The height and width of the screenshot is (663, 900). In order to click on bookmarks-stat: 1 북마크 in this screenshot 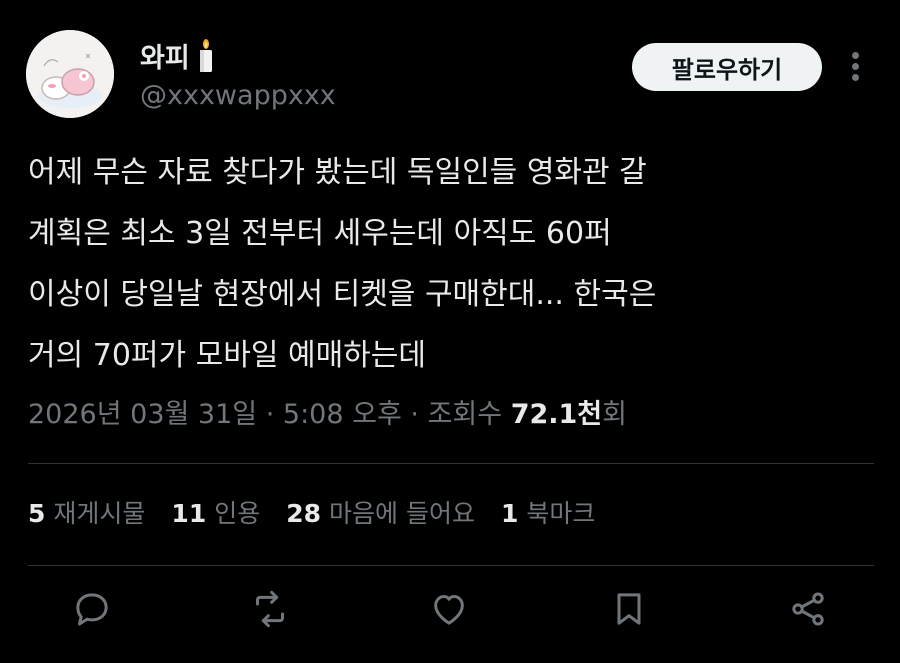, I will do `click(548, 512)`.